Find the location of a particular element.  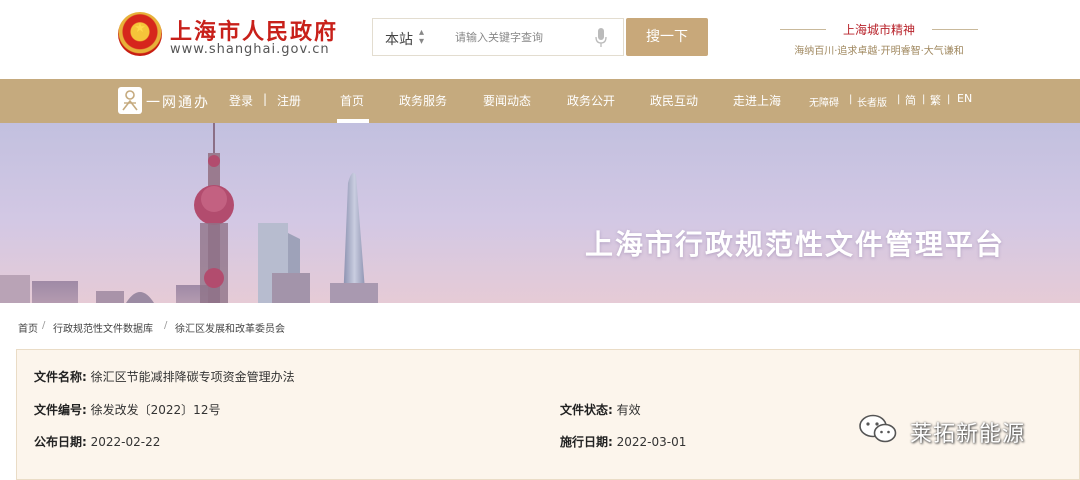

nav-item-home: 首页 is located at coordinates (352, 100).